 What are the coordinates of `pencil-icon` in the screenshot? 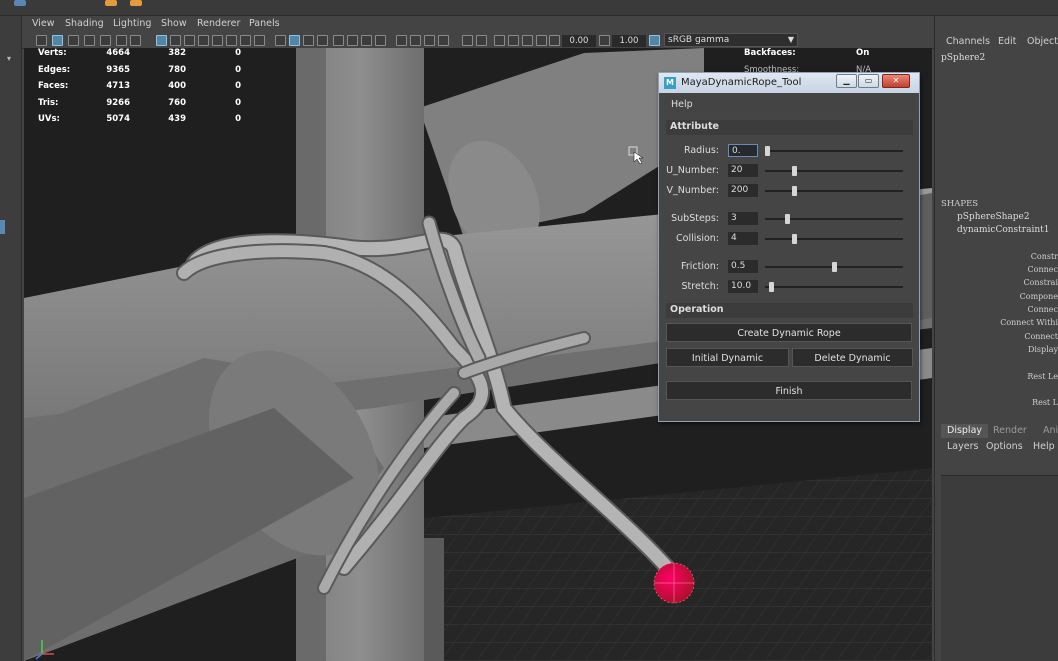 It's located at (105, 40).